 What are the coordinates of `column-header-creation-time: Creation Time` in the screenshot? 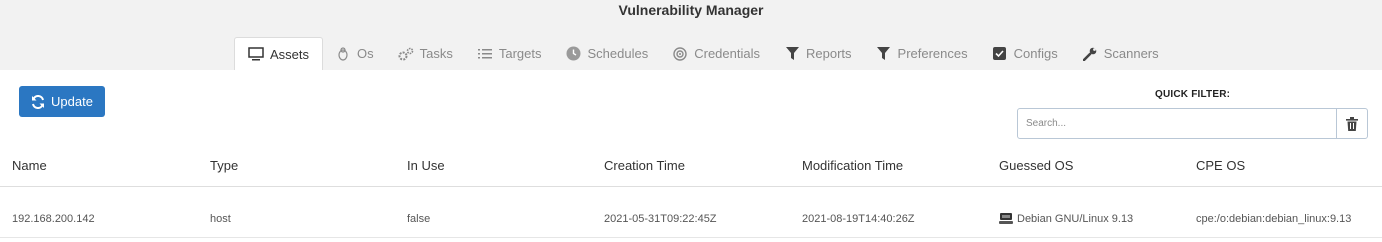 It's located at (644, 165).